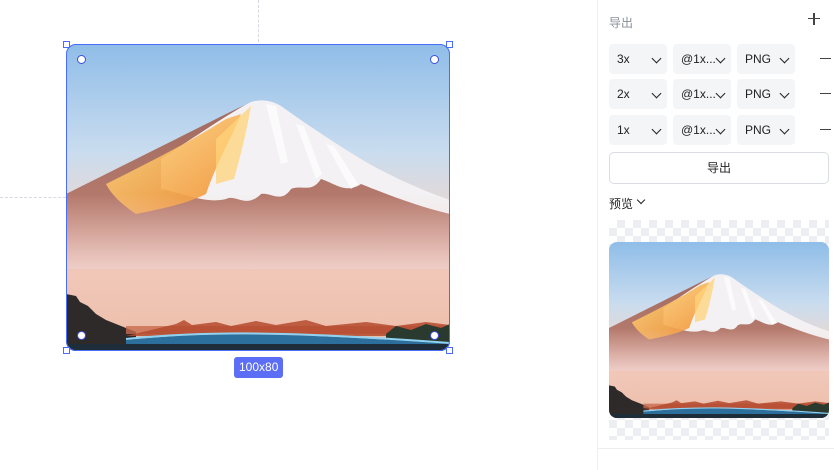  I want to click on preview-toggle: 预览, so click(621, 203).